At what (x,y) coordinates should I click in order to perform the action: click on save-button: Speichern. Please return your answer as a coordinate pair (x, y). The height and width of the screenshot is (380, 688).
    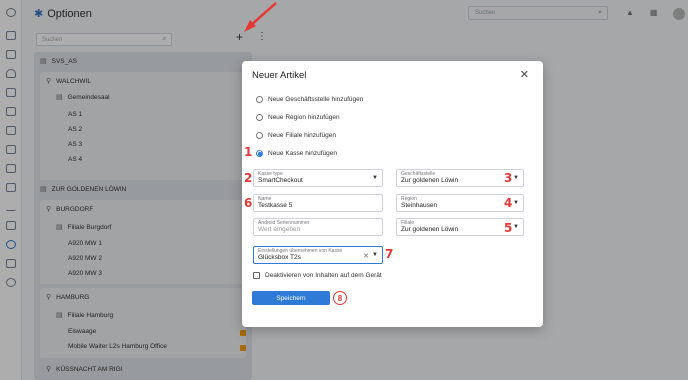
    Looking at the image, I should click on (291, 298).